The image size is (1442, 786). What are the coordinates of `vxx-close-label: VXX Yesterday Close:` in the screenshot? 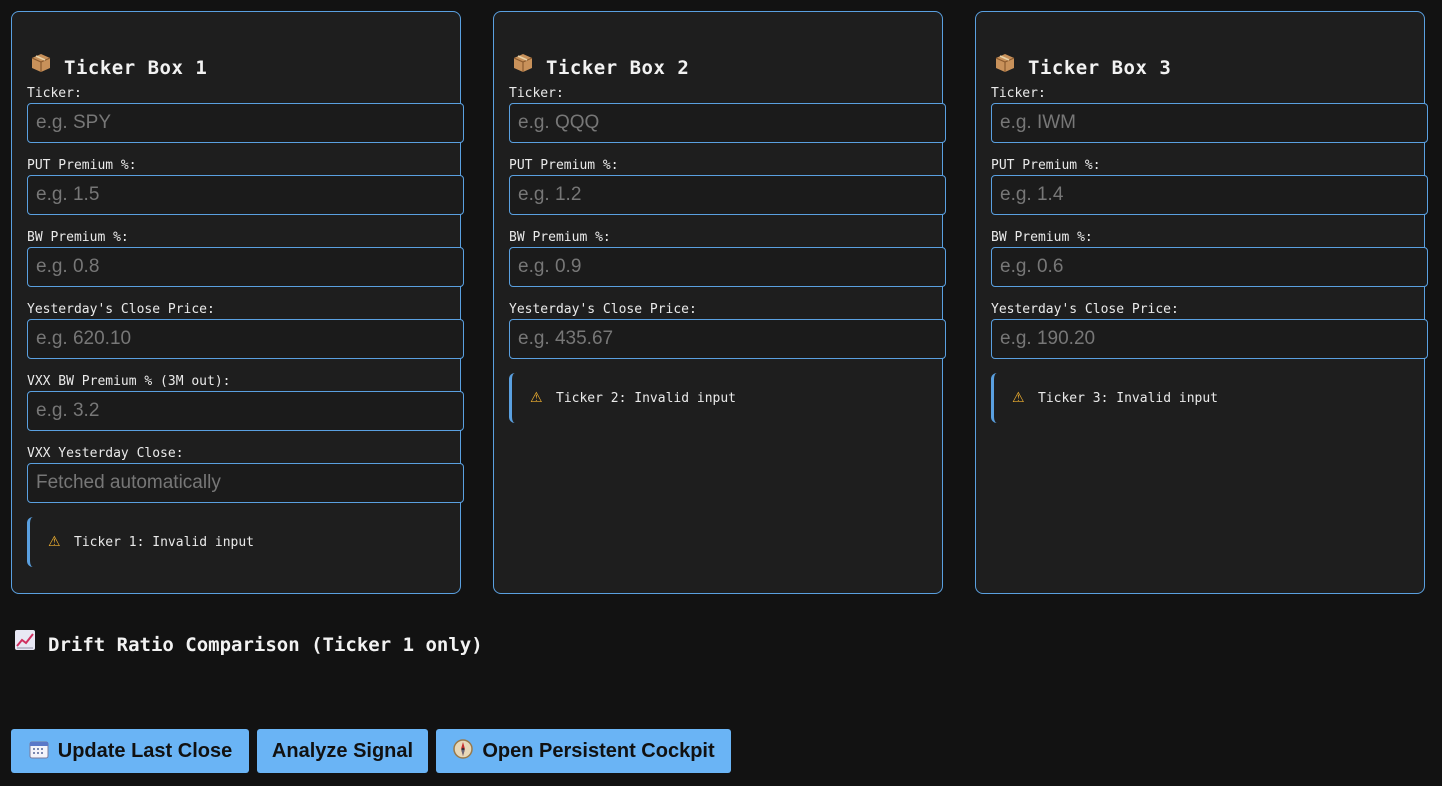 It's located at (105, 453).